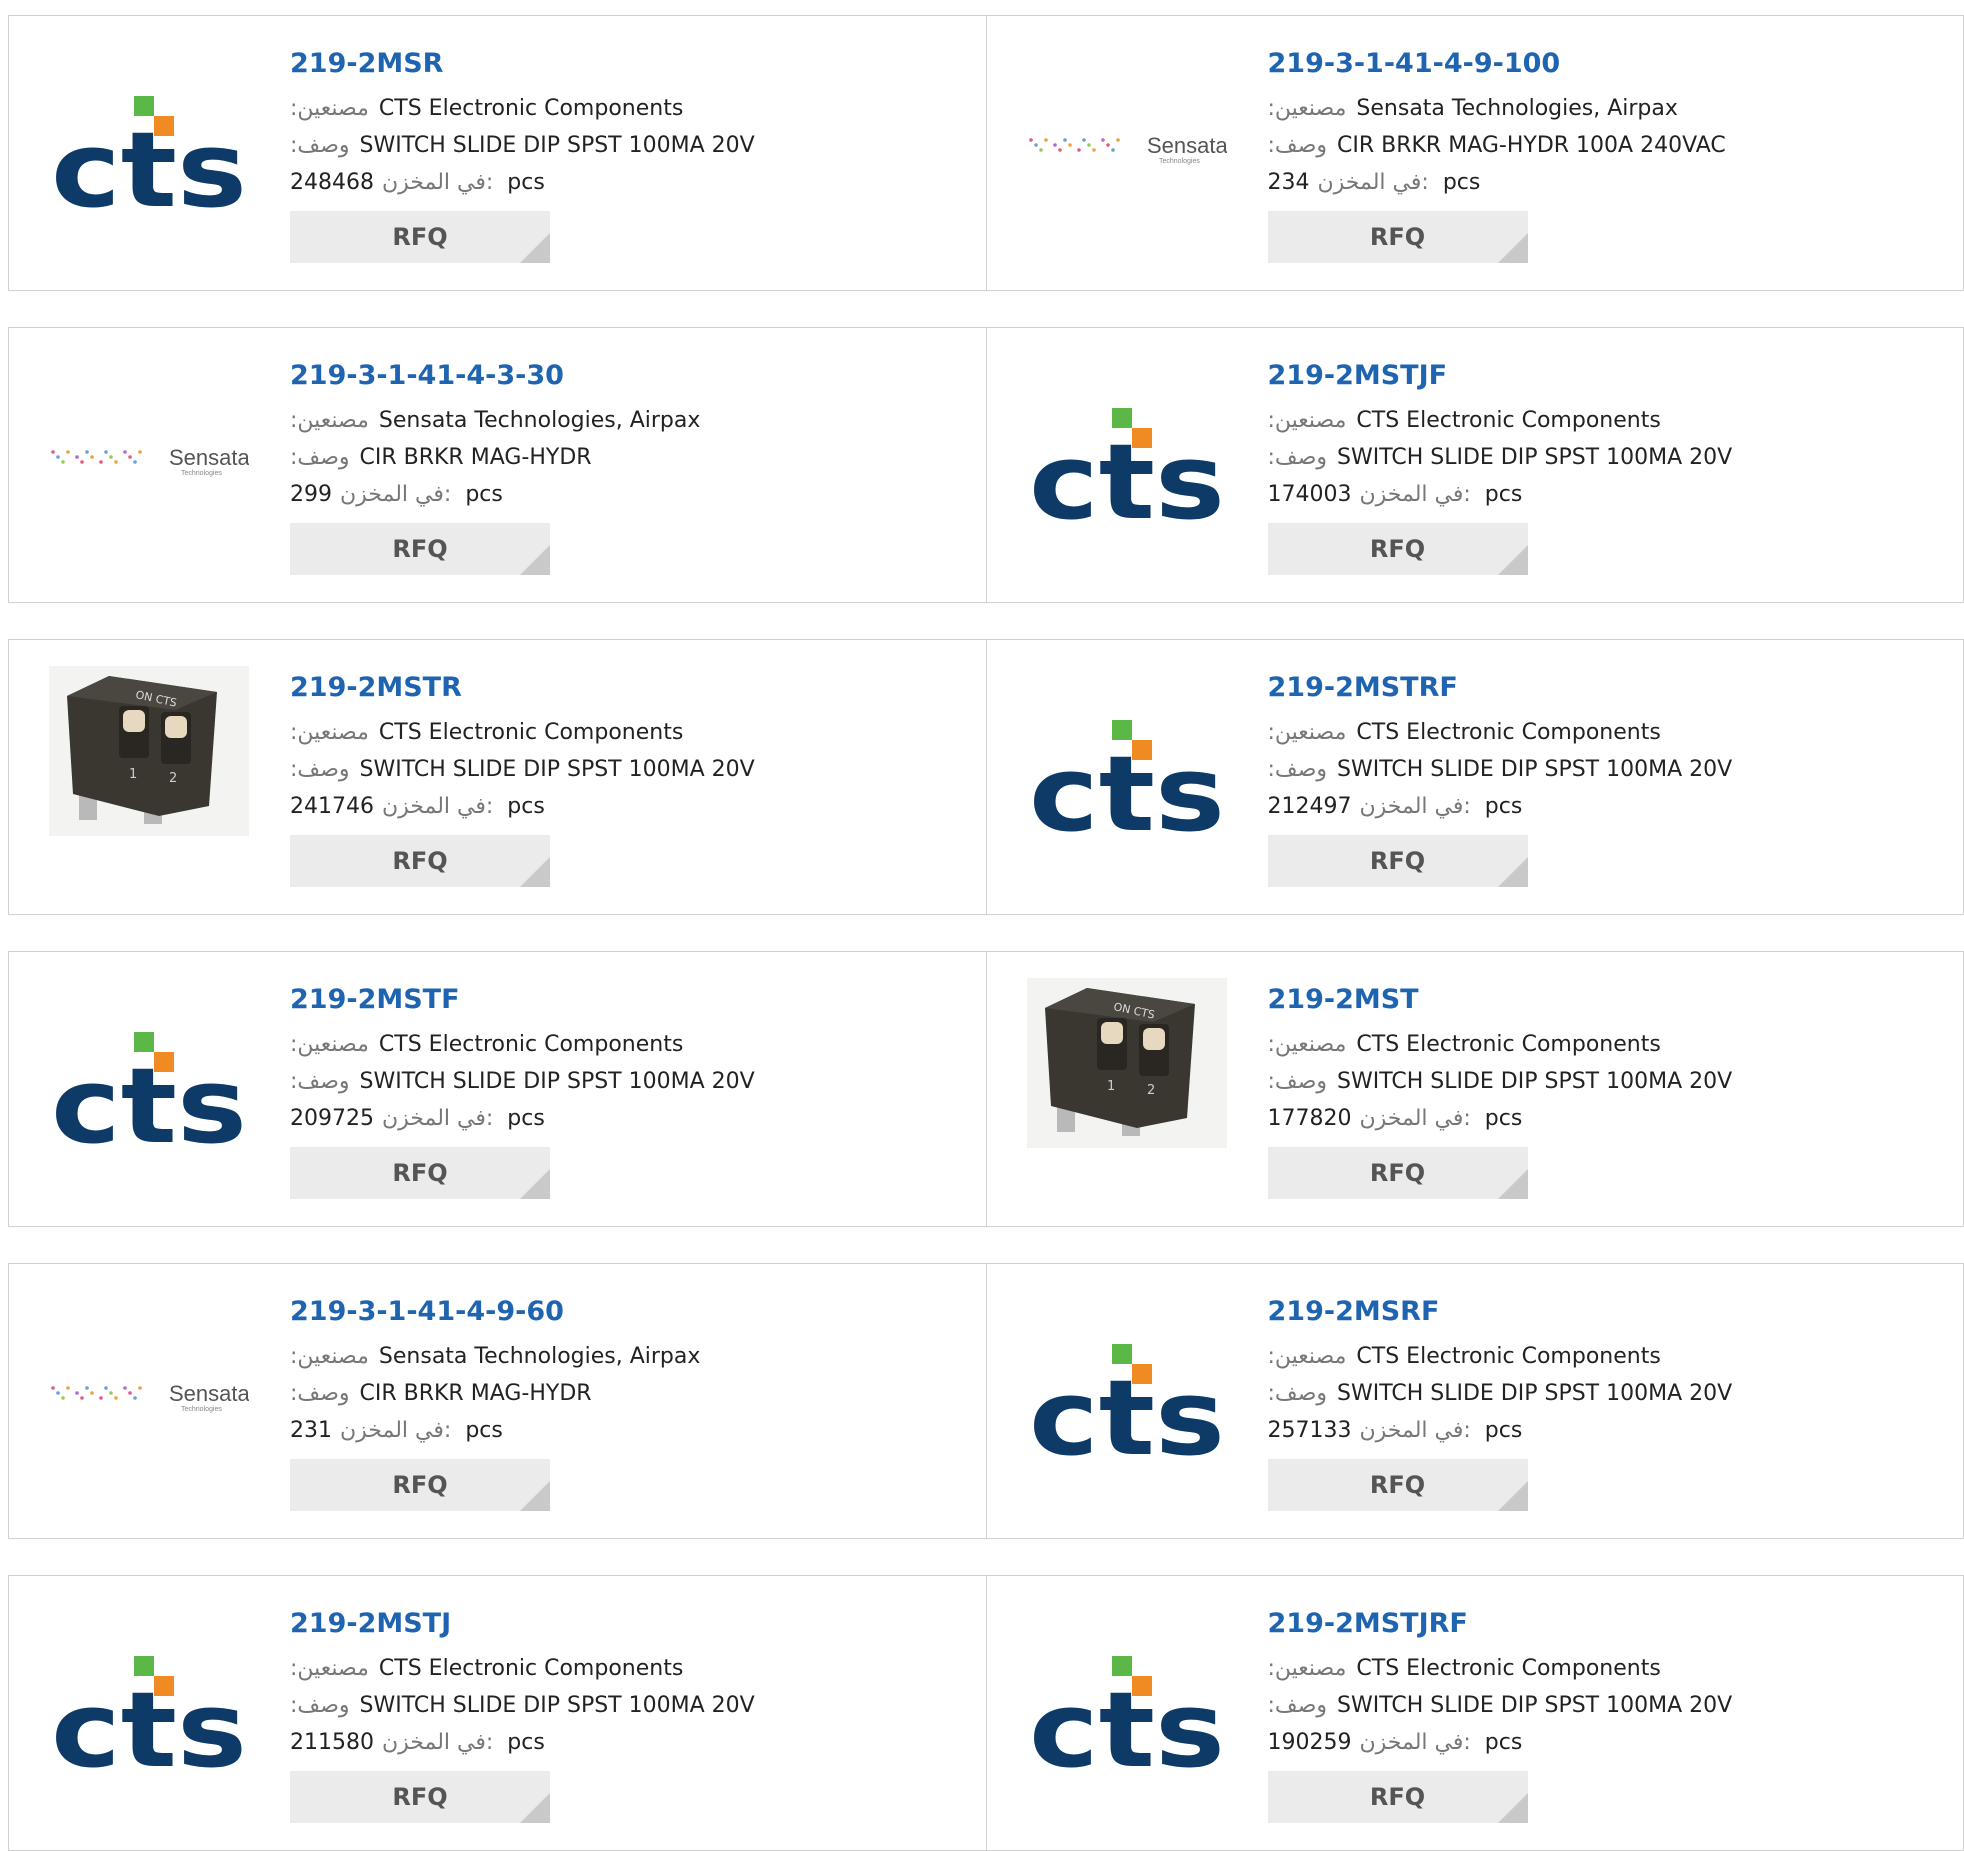 The height and width of the screenshot is (1851, 1964). Describe the element at coordinates (1598, 1044) in the screenshot. I see `manufacturer-line: :مصنعين CTS Electronic Components` at that location.